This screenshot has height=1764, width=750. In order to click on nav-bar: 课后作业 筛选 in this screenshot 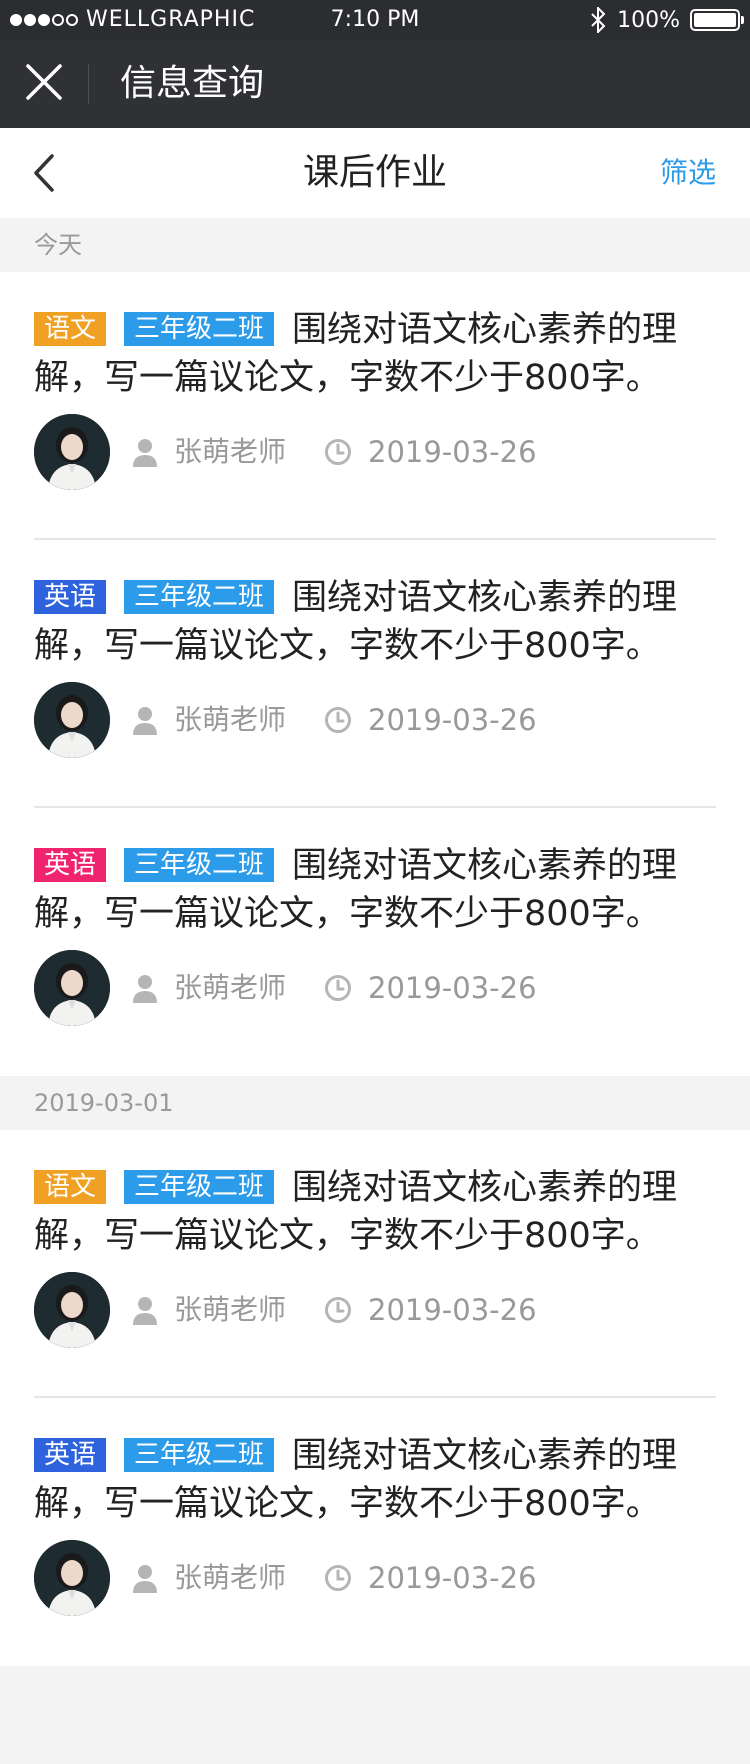, I will do `click(375, 173)`.